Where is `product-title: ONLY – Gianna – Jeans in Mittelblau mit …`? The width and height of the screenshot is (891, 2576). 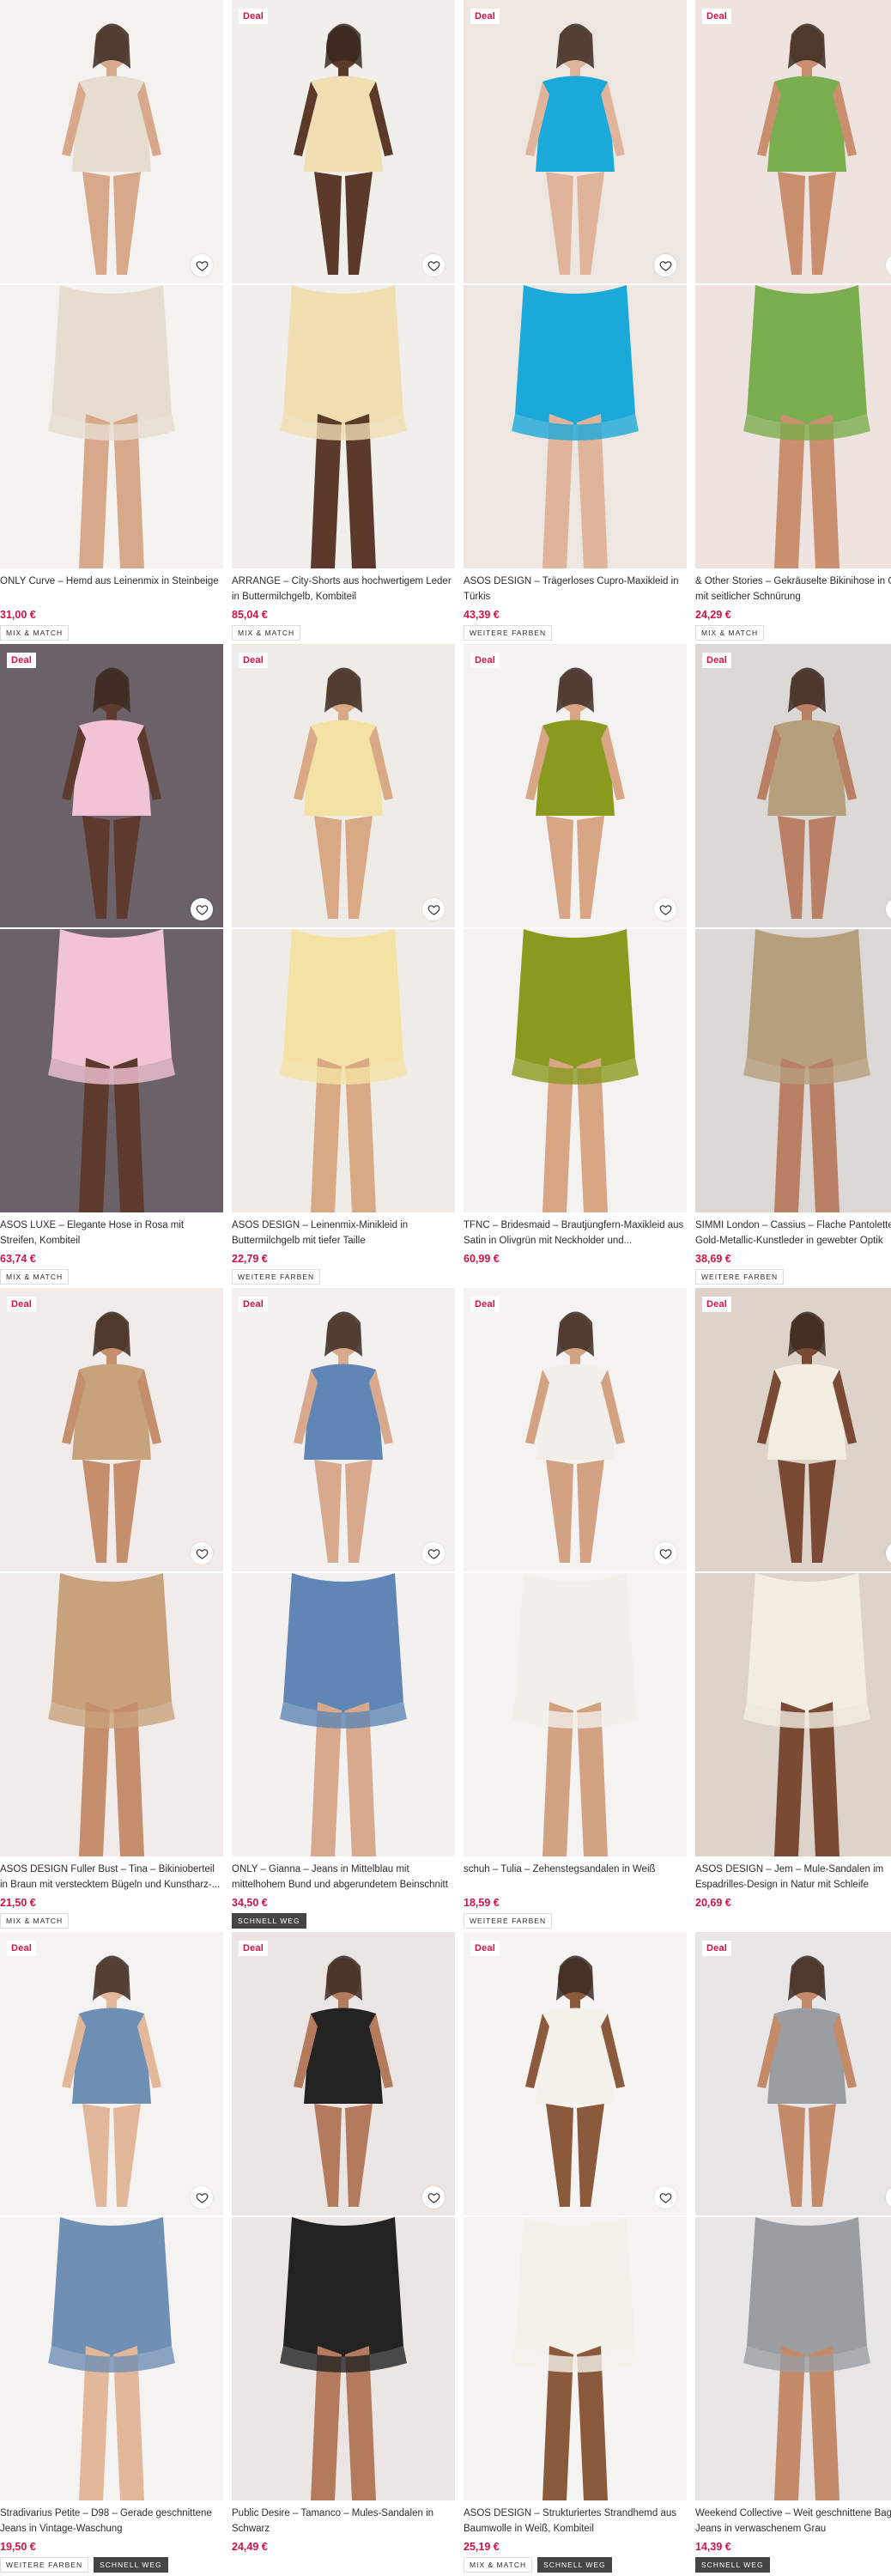 product-title: ONLY – Gianna – Jeans in Mittelblau mit … is located at coordinates (344, 1878).